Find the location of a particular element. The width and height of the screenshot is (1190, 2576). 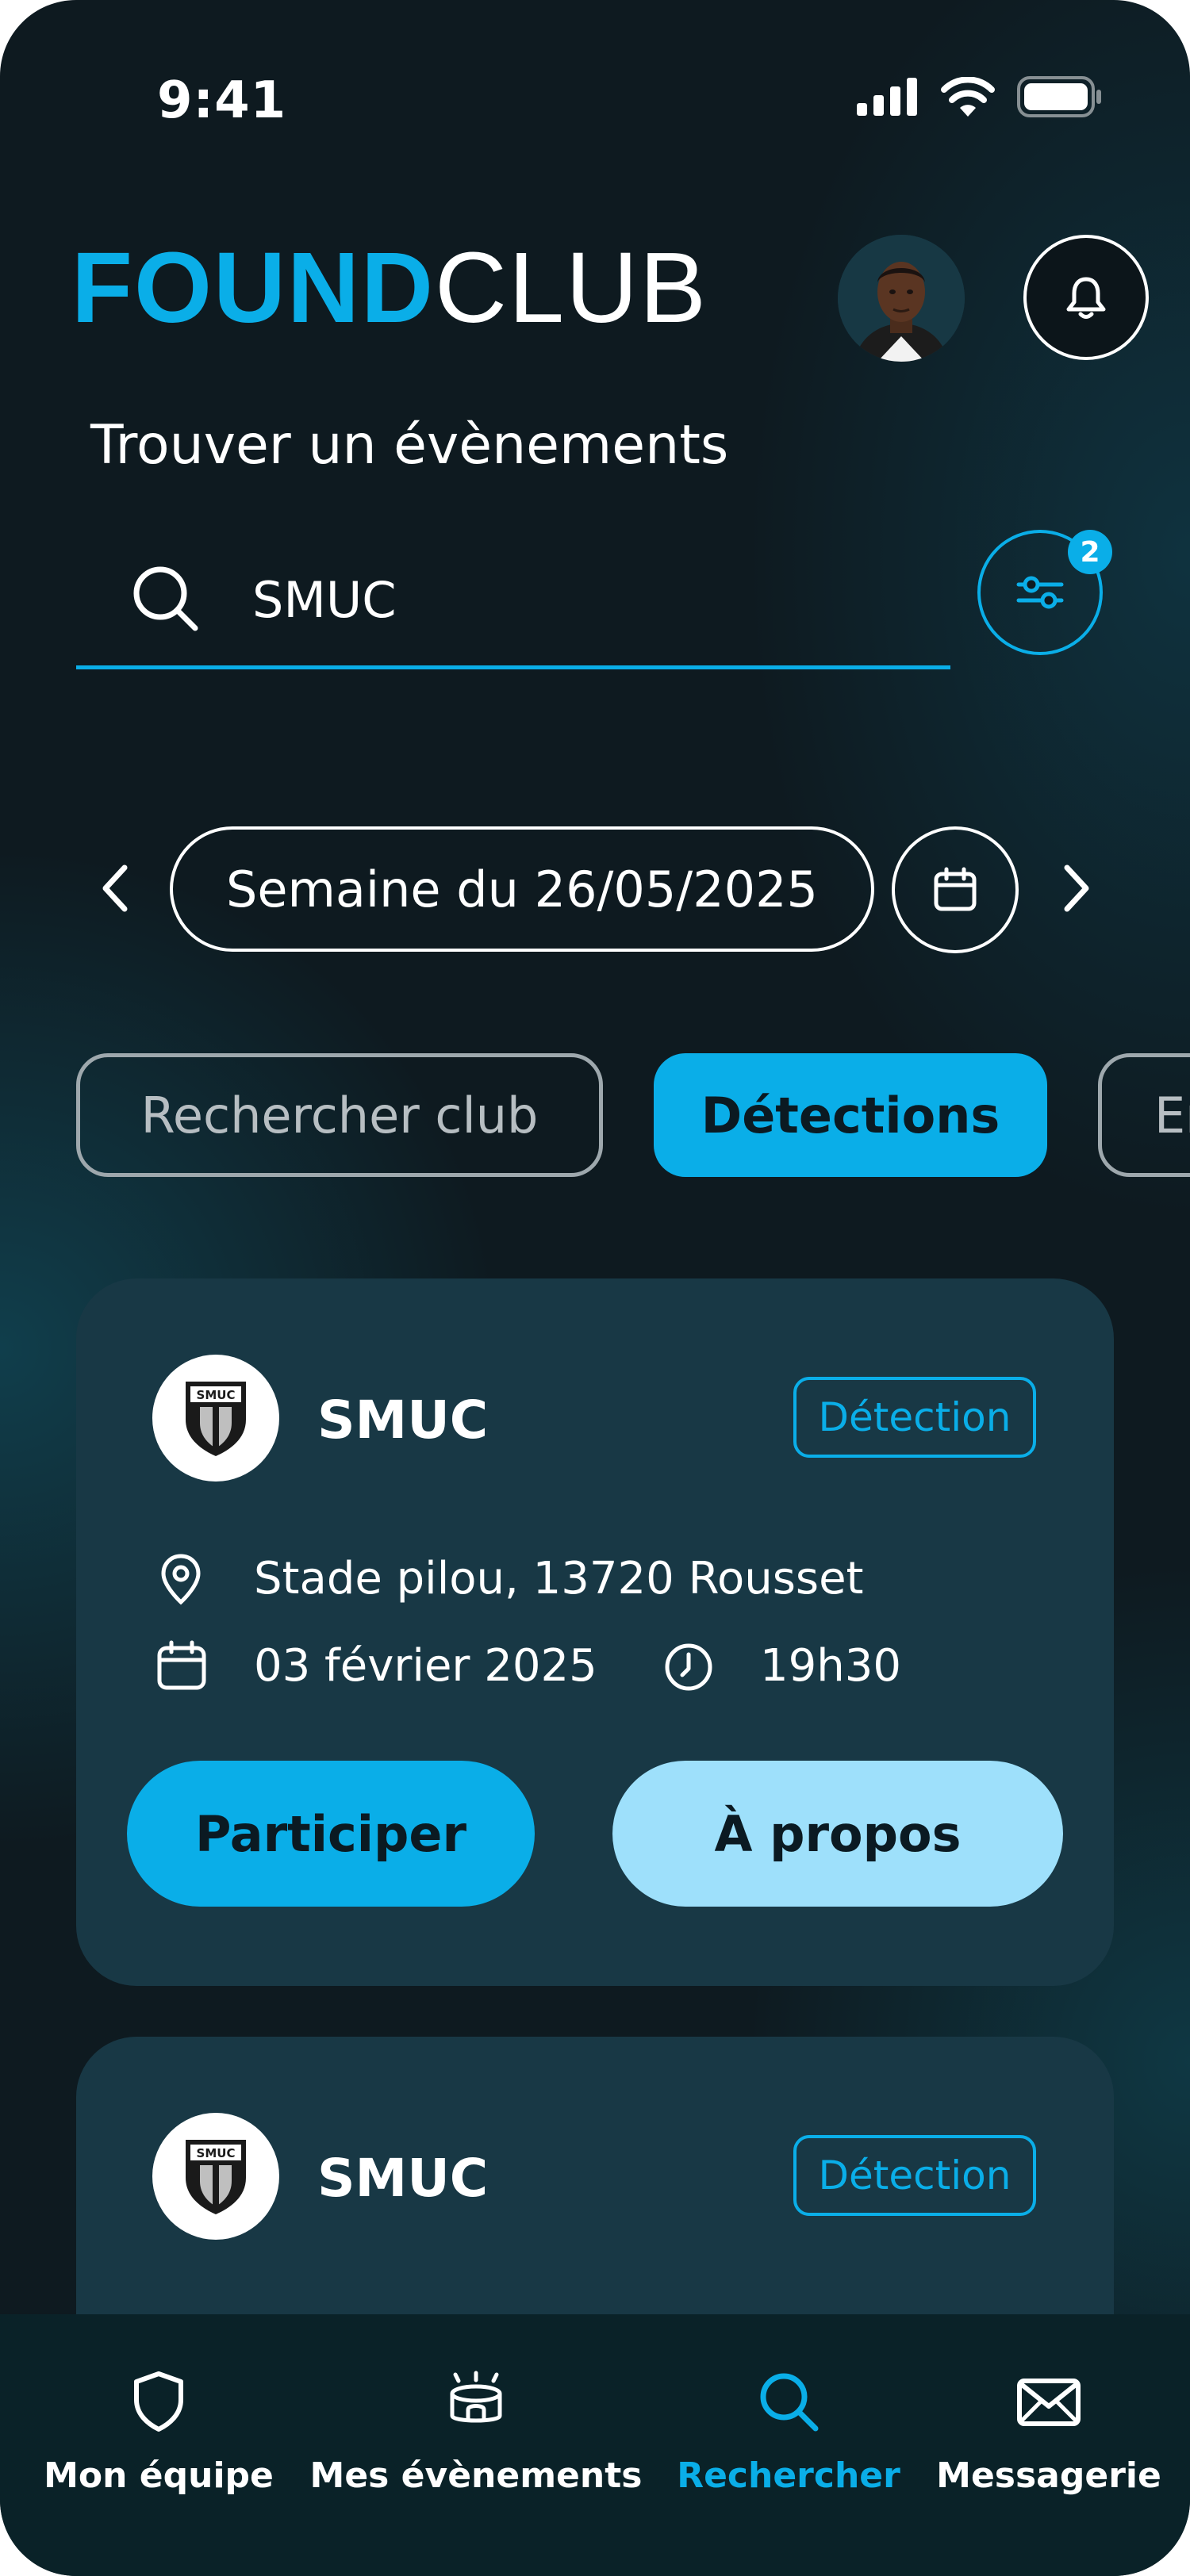

logo-part-found: FOUND is located at coordinates (253, 287).